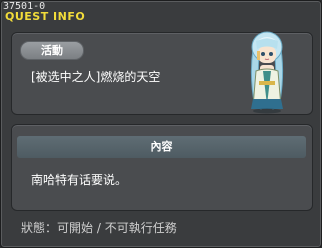 This screenshot has width=322, height=248. Describe the element at coordinates (45, 16) in the screenshot. I see `window-title: QUEST INFO` at that location.